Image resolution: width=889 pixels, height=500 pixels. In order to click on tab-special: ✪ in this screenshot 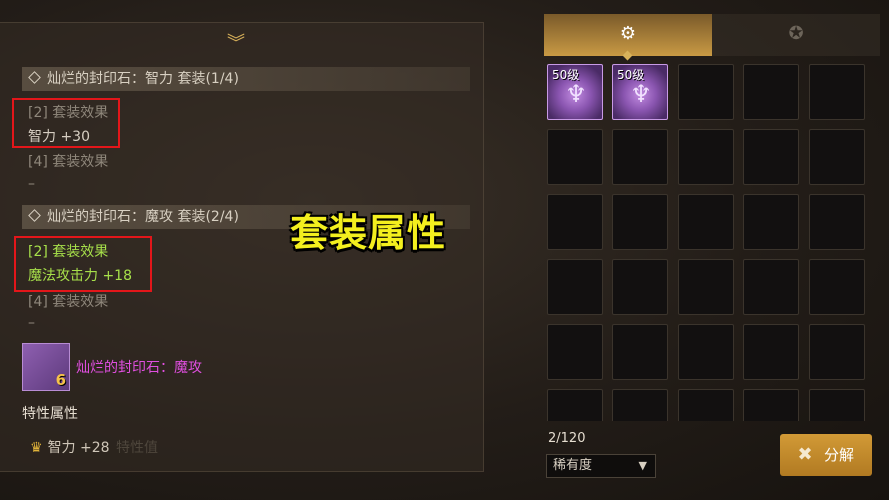, I will do `click(796, 35)`.